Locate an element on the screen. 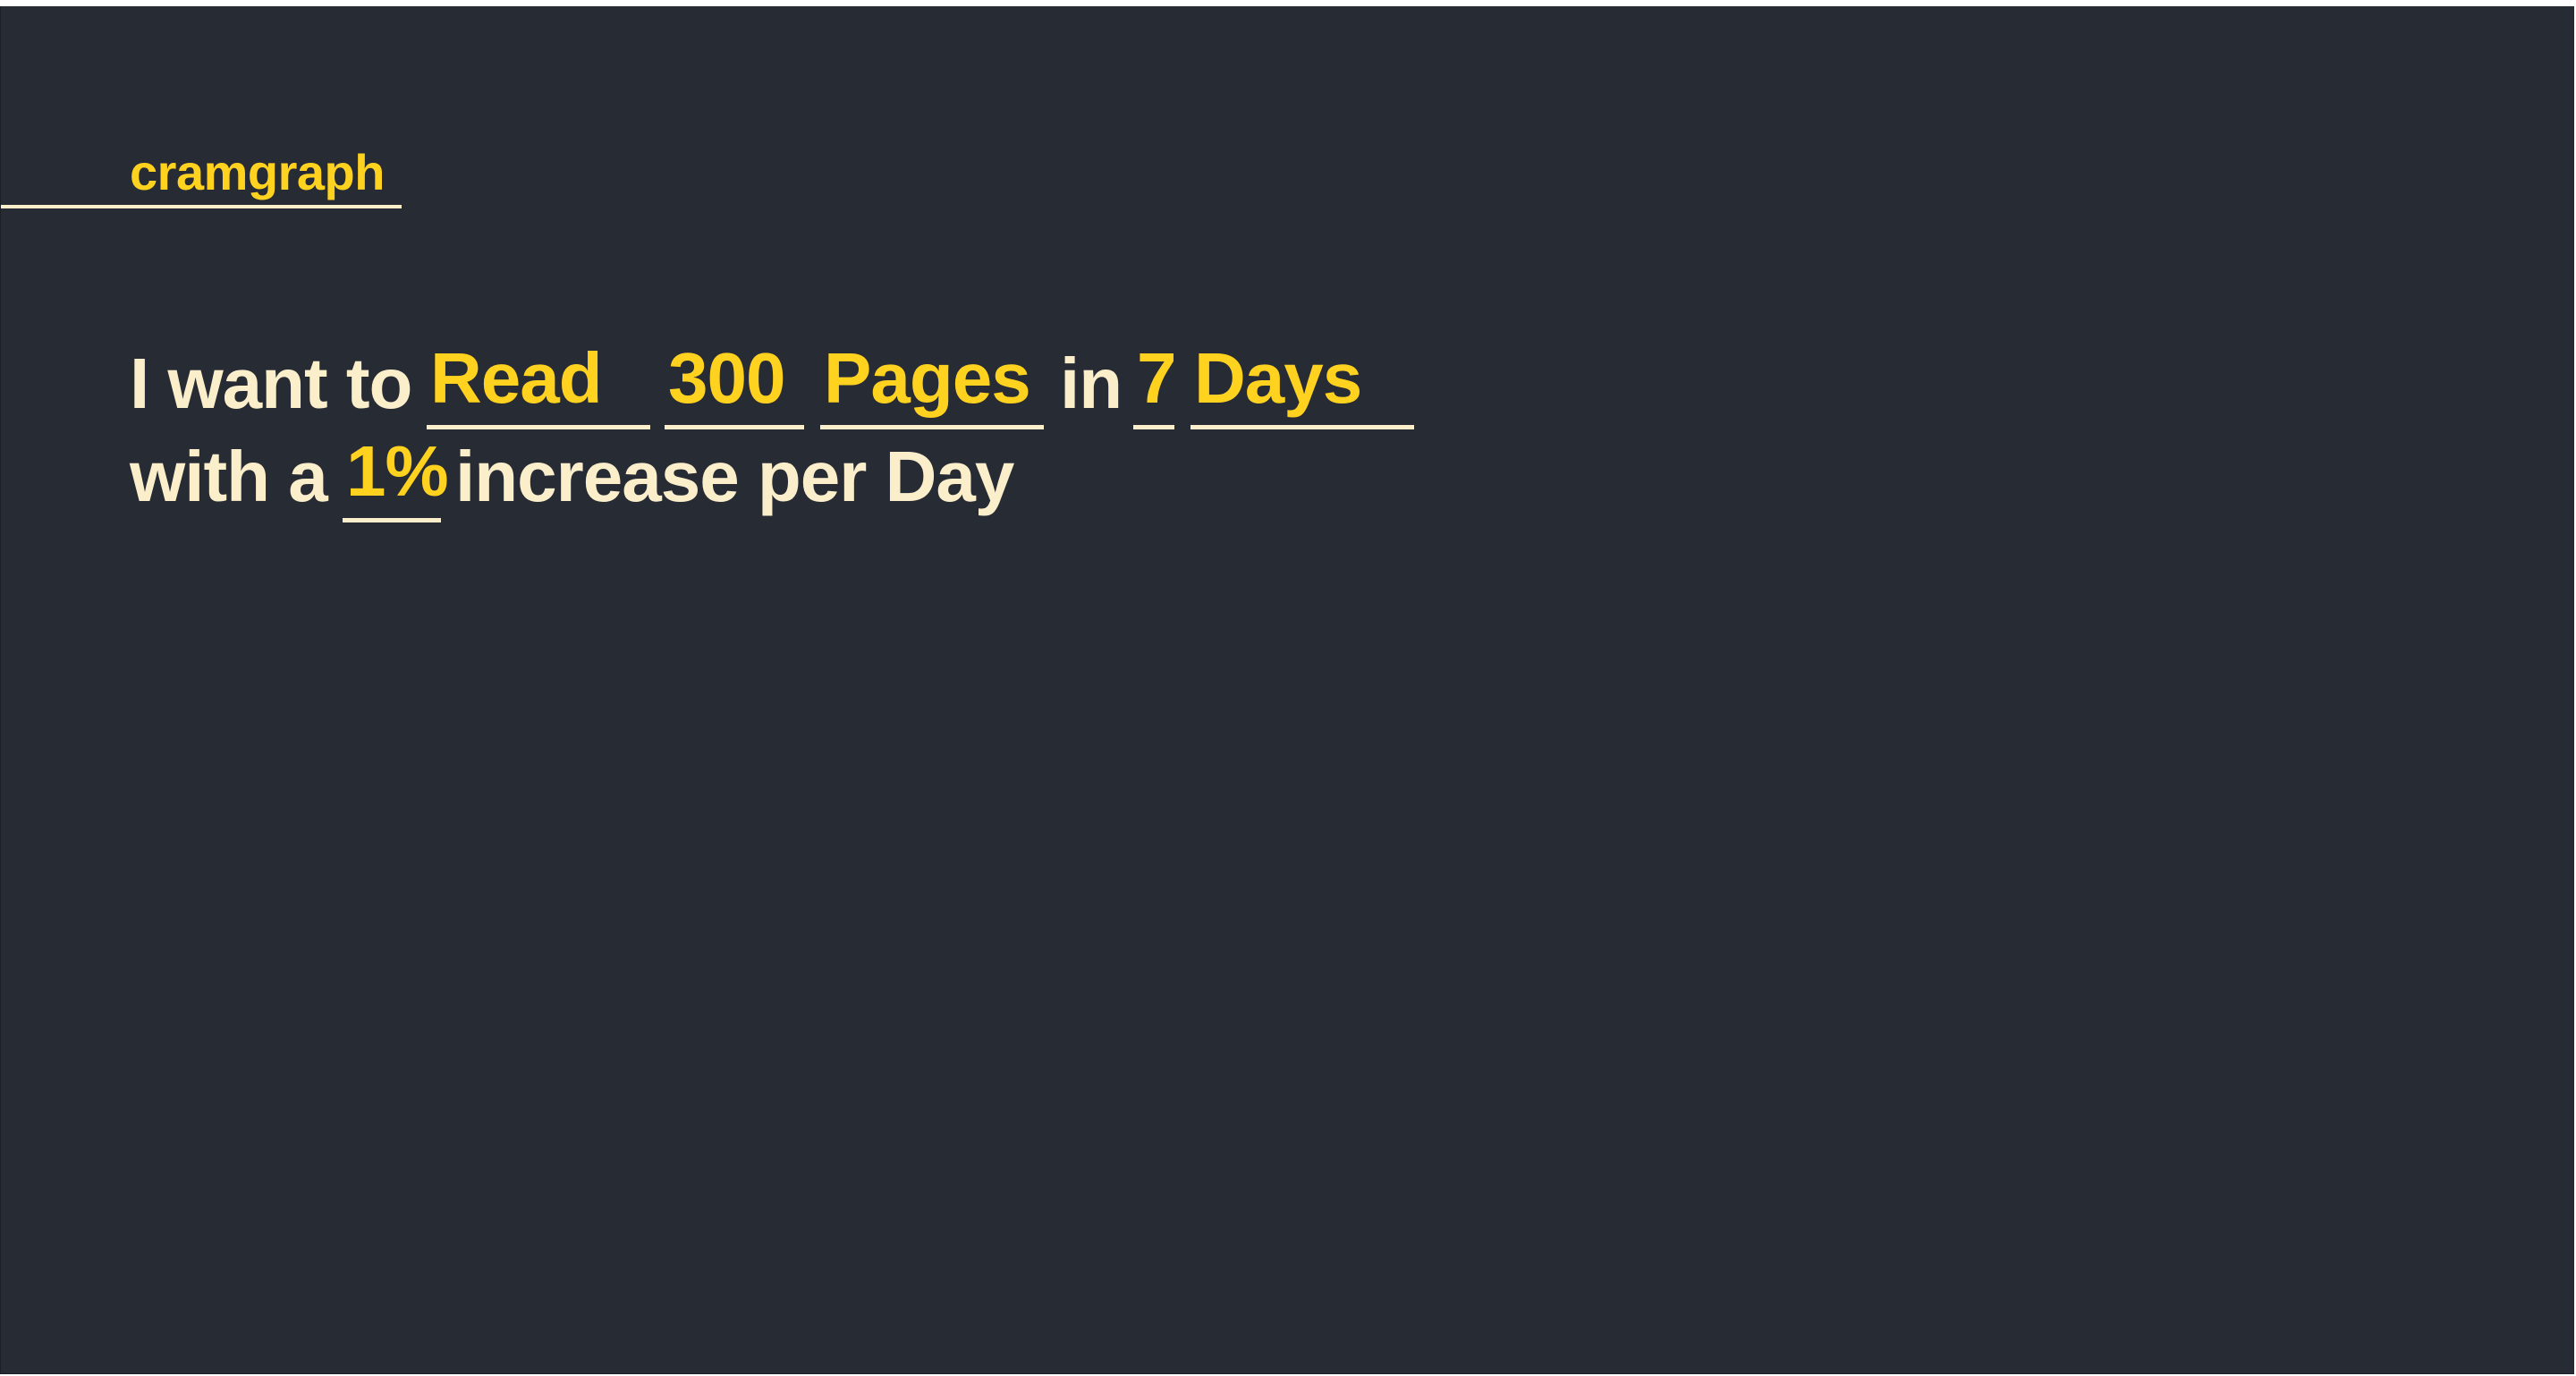 This screenshot has height=1376, width=2576. increase-suffix-text: increase per Day is located at coordinates (734, 477).